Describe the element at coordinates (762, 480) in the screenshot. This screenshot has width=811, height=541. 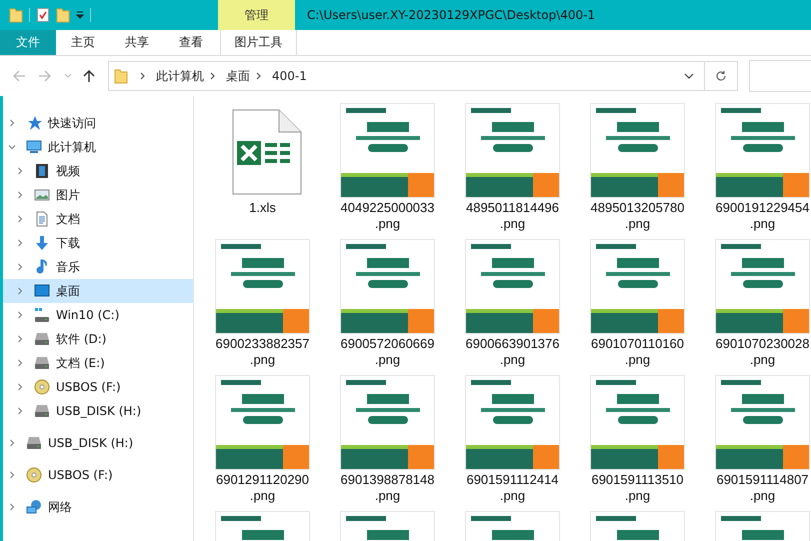
I see `file-name: 6901591114807` at that location.